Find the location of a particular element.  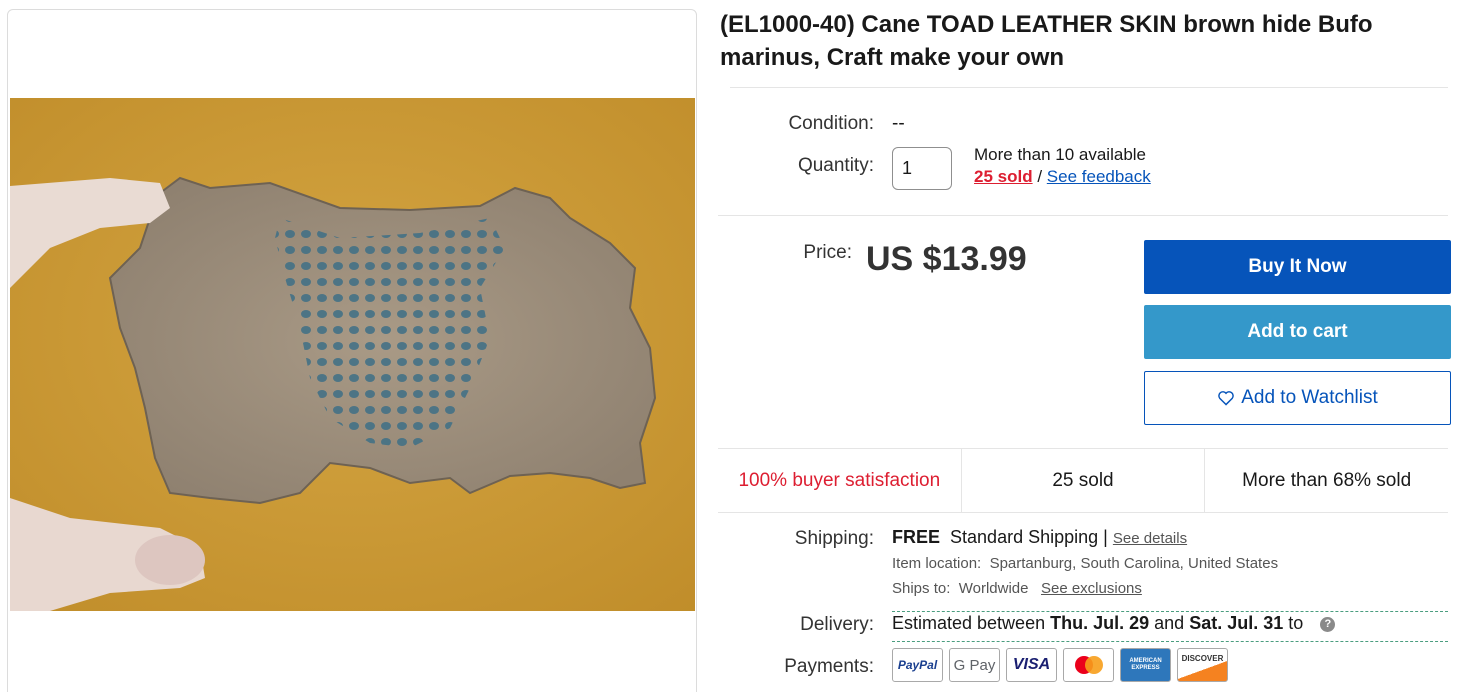

delivery-label: Delivery: is located at coordinates (837, 624).